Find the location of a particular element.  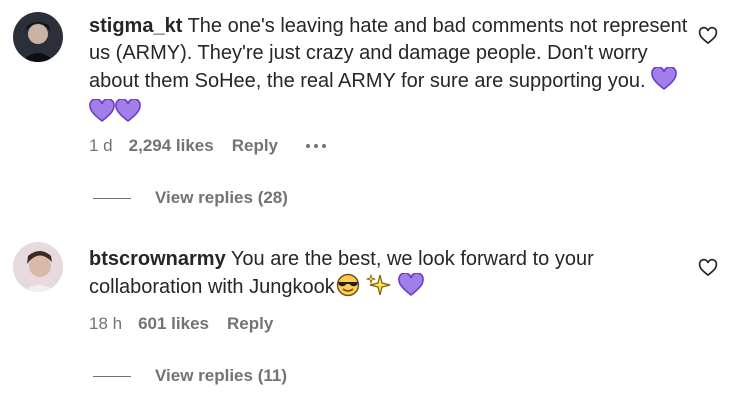

comment-username: btscrownarmy is located at coordinates (157, 259).